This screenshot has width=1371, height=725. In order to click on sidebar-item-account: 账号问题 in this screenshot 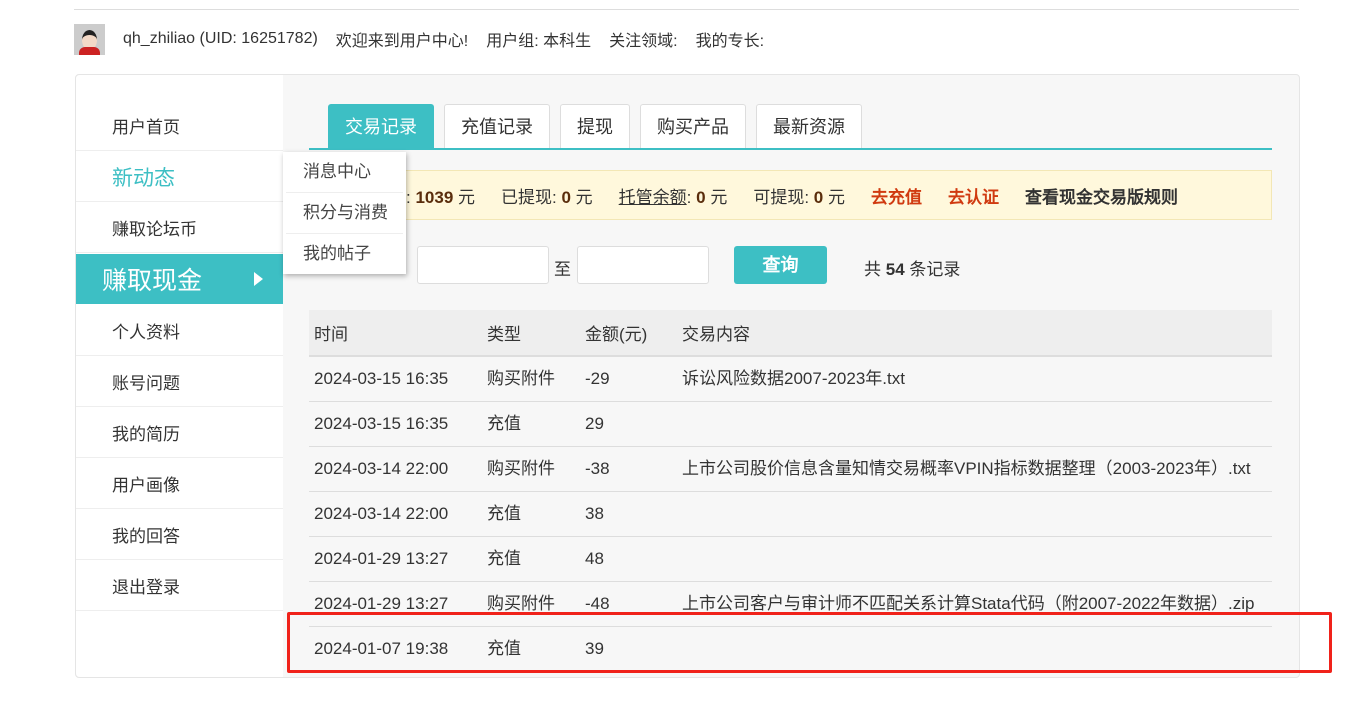, I will do `click(179, 382)`.